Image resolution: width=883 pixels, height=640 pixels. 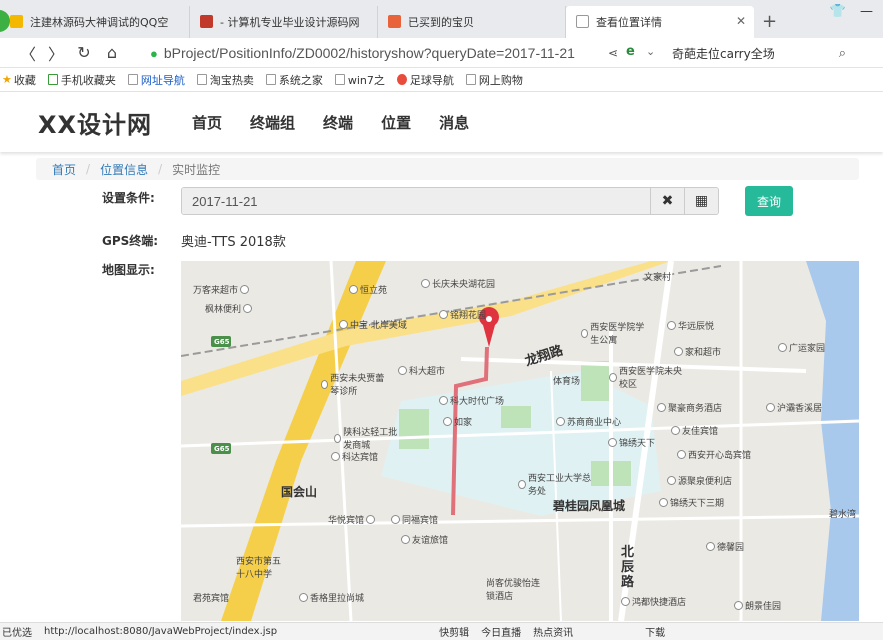 What do you see at coordinates (56, 53) in the screenshot?
I see `forward-icon: 〉` at bounding box center [56, 53].